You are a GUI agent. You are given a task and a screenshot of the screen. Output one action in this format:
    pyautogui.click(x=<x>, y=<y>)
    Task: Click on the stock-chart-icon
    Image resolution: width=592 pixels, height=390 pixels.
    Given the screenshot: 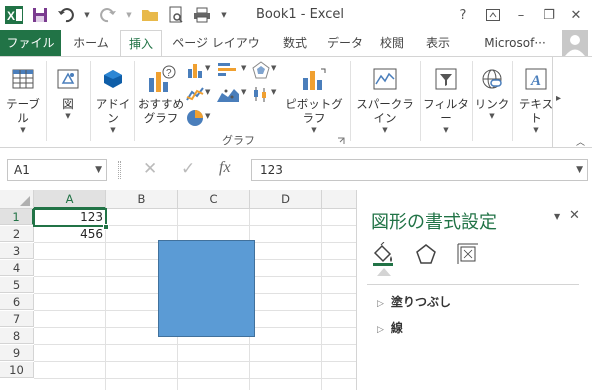 What is the action you would take?
    pyautogui.click(x=261, y=94)
    